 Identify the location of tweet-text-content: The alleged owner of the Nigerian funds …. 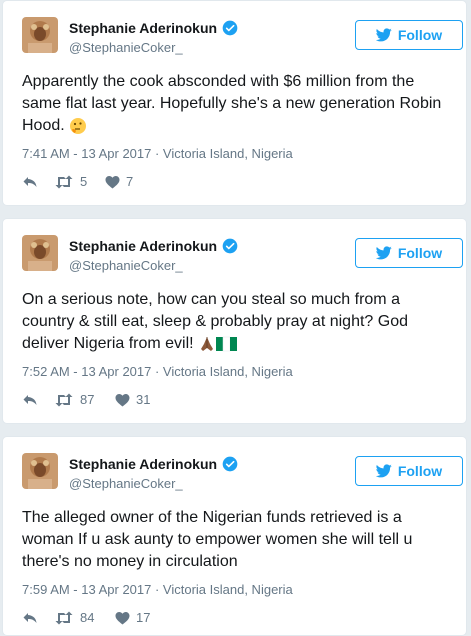
(217, 539).